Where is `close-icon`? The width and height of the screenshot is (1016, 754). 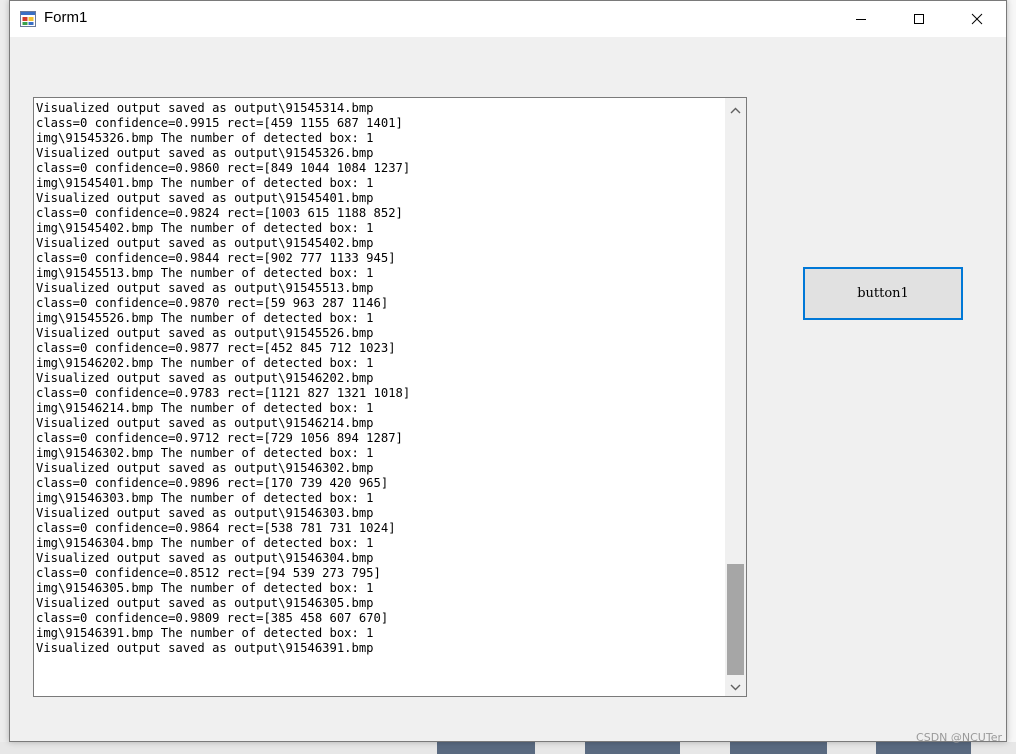
close-icon is located at coordinates (977, 19).